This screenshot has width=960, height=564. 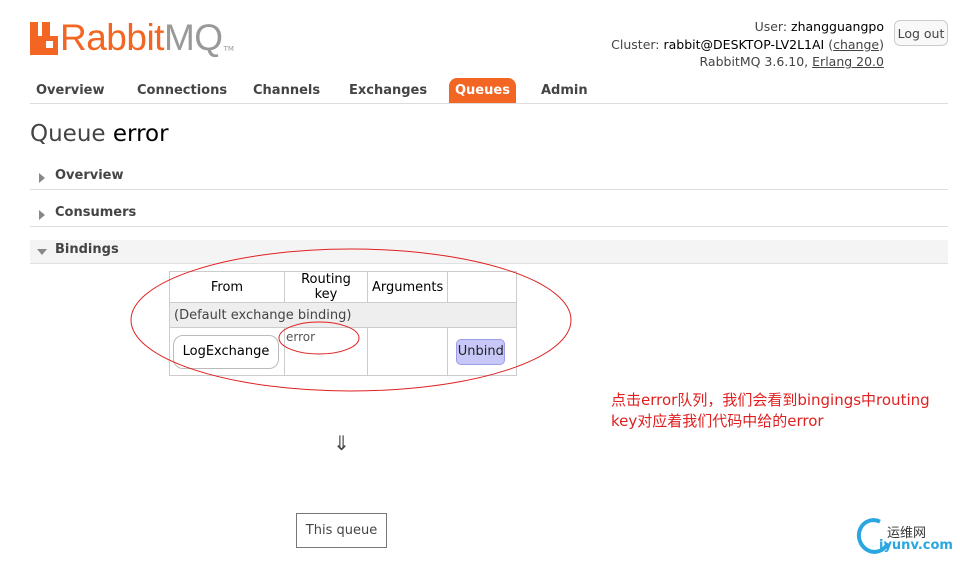 What do you see at coordinates (228, 49) in the screenshot?
I see `logo-trademark: TM` at bounding box center [228, 49].